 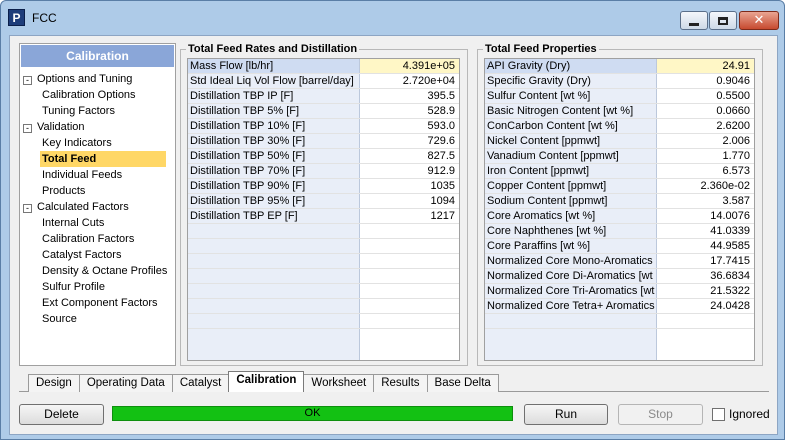 What do you see at coordinates (97, 255) in the screenshot?
I see `nav-item: Catalyst Factors` at bounding box center [97, 255].